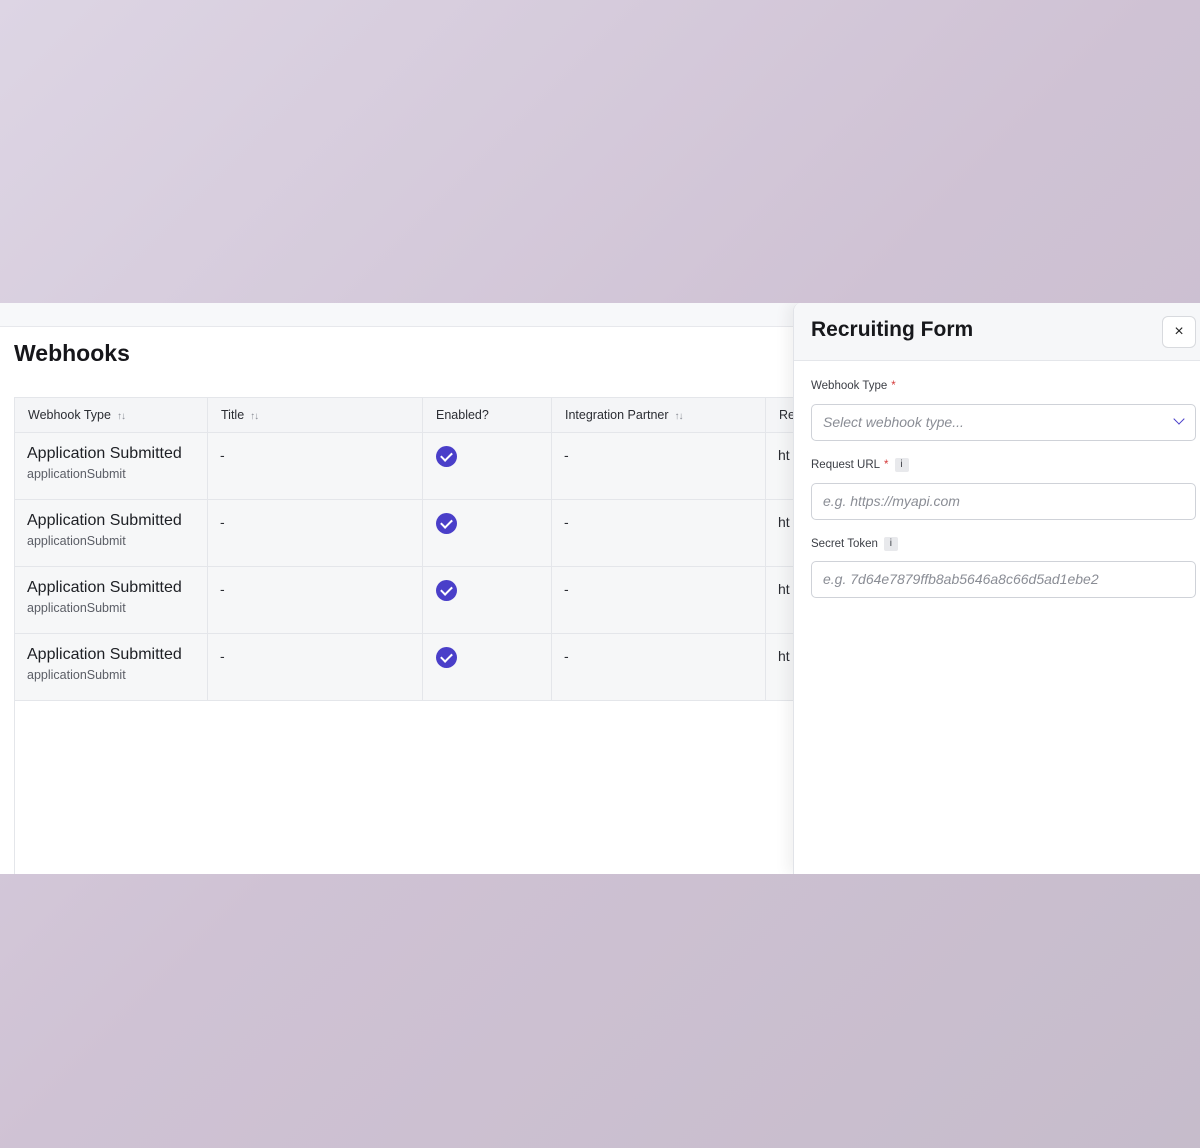 This screenshot has width=1200, height=1148. What do you see at coordinates (846, 465) in the screenshot?
I see `label-text: Request URL` at bounding box center [846, 465].